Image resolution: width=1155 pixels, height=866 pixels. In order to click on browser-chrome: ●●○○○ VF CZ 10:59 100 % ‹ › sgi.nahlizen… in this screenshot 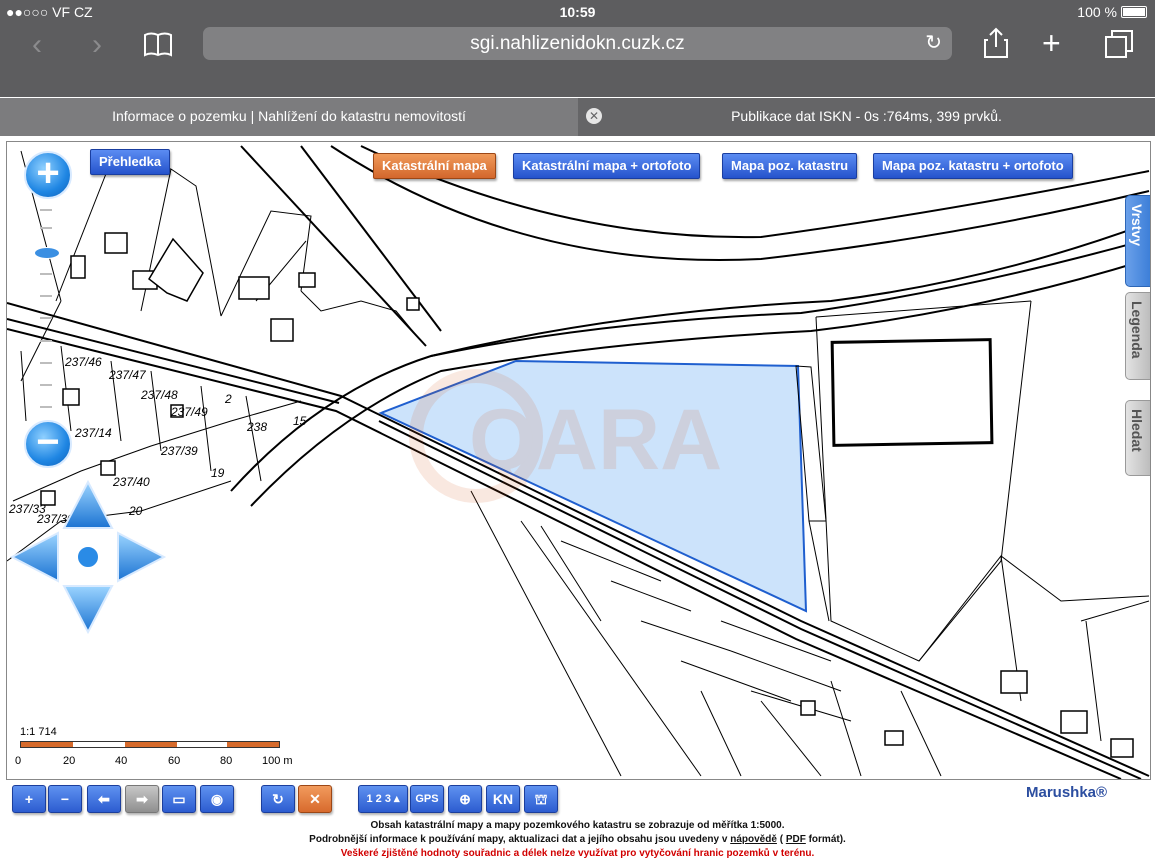, I will do `click(577, 48)`.